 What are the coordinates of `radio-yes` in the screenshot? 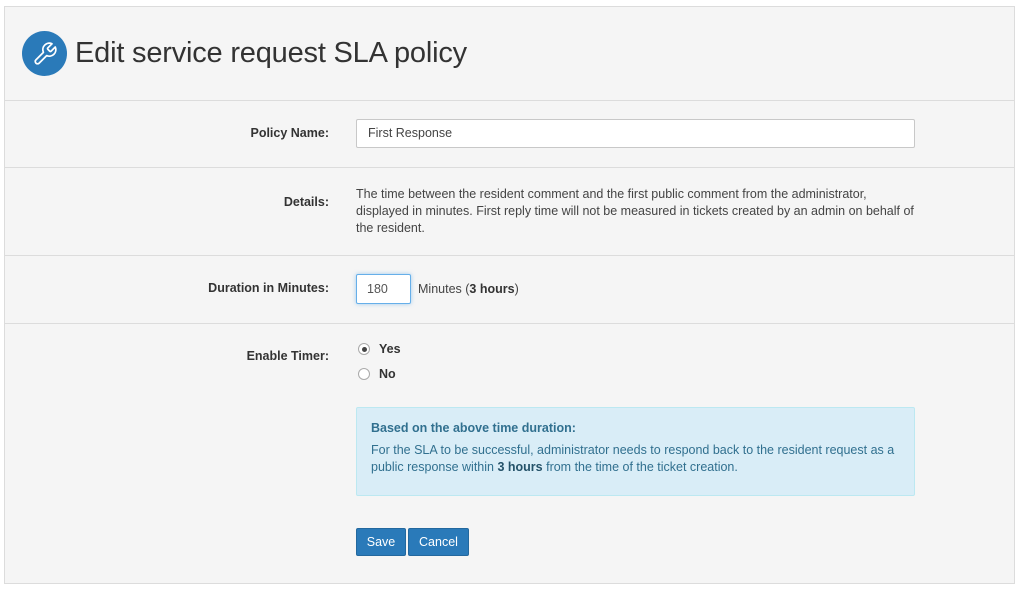 It's located at (364, 349).